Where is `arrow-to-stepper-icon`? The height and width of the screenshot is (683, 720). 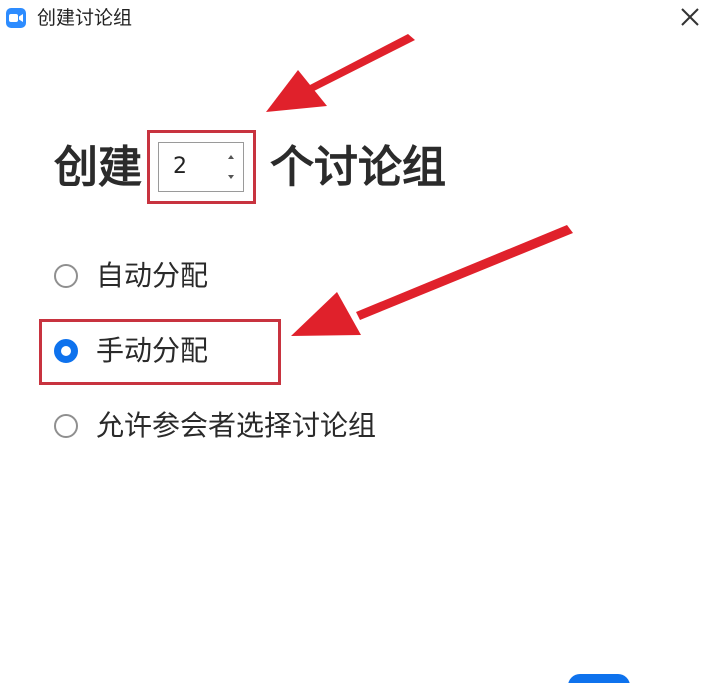 arrow-to-stepper-icon is located at coordinates (340, 73).